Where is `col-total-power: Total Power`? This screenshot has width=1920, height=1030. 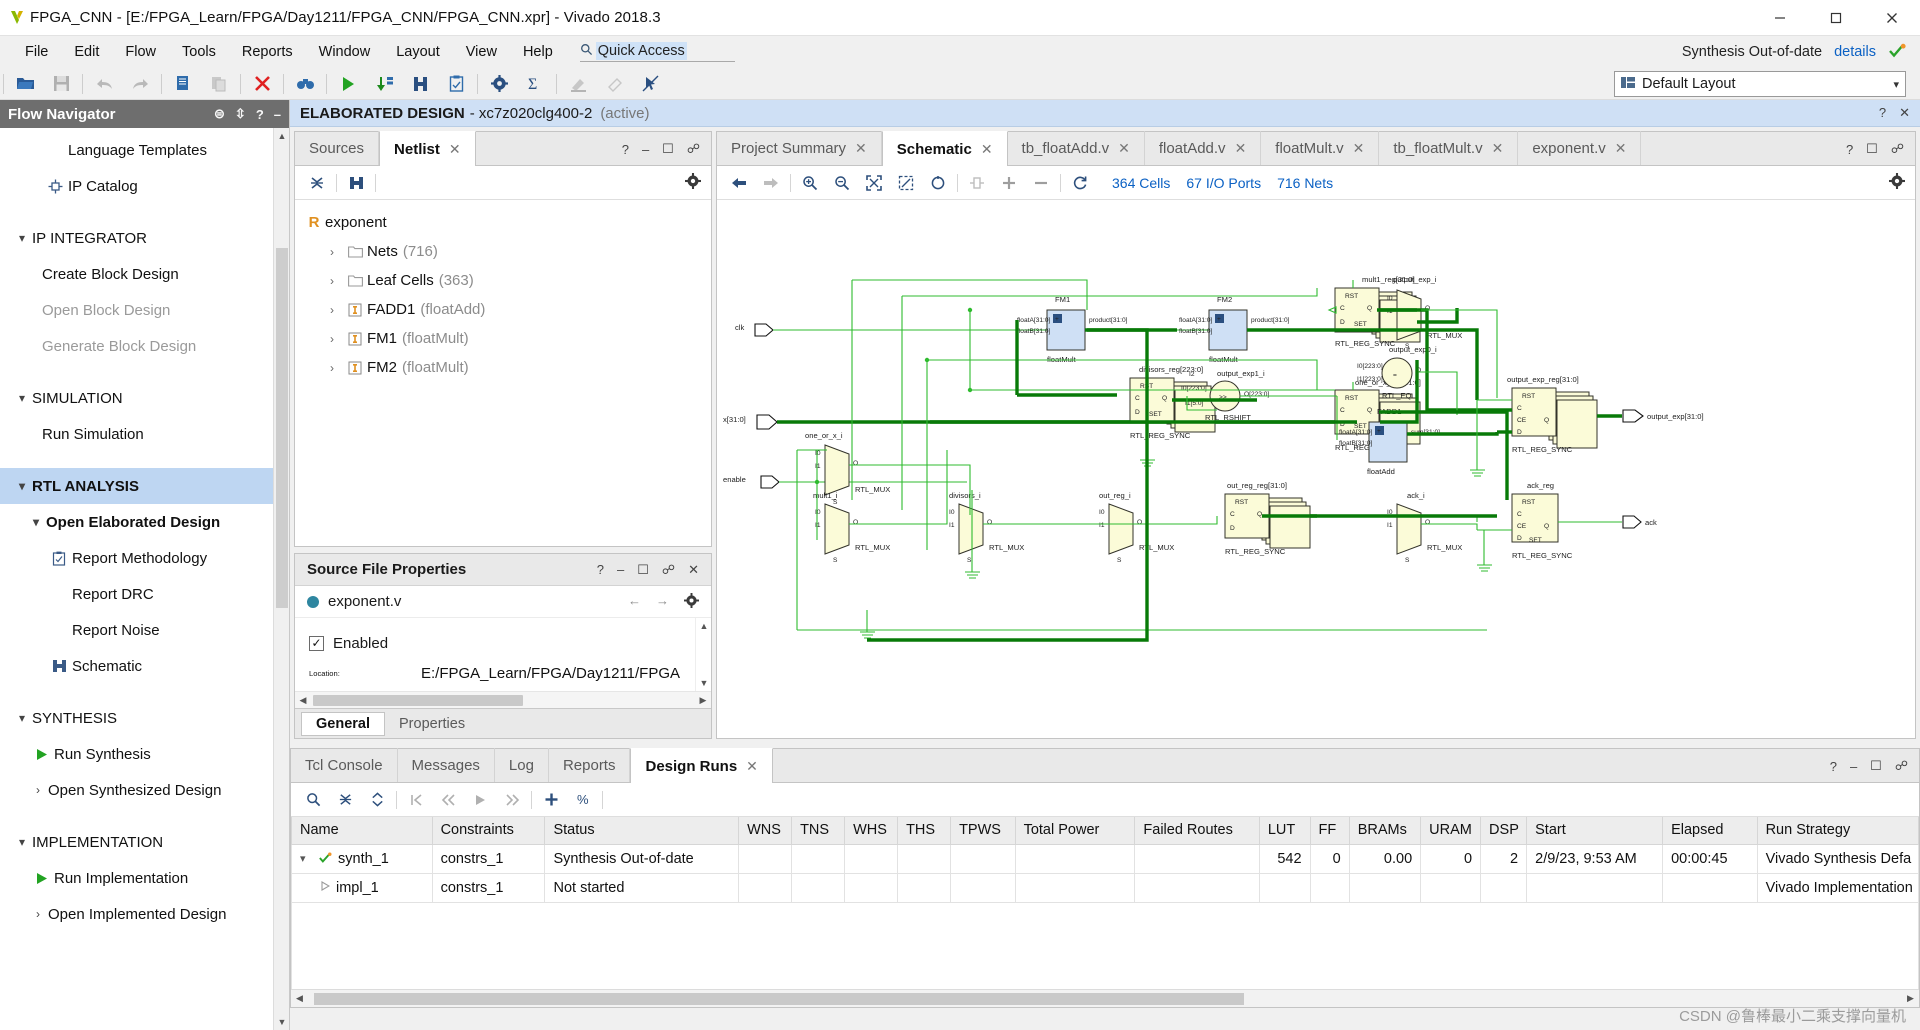
col-total-power: Total Power is located at coordinates (1075, 831).